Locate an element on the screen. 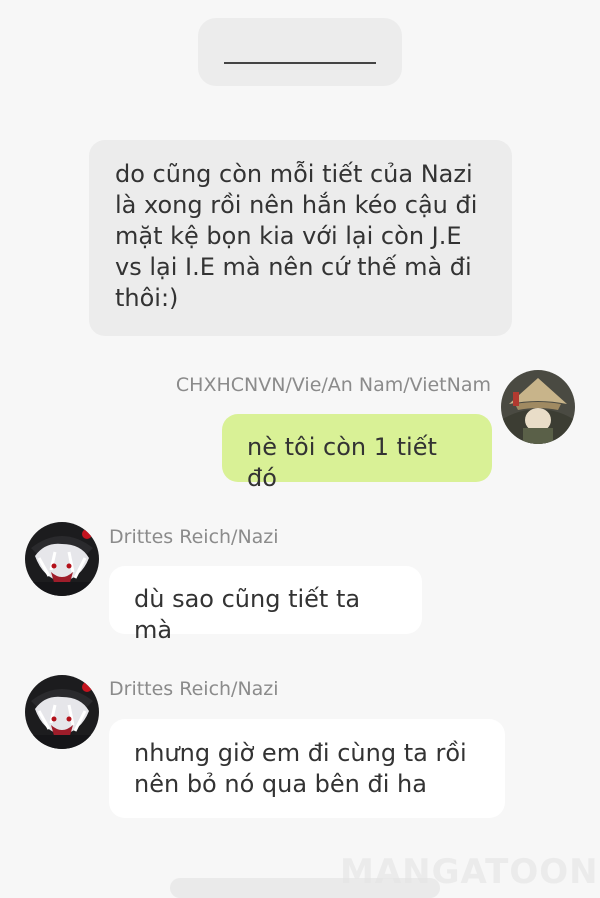  sender-name: CHXHCNVN/Vie/An Nam/VietNam is located at coordinates (333, 385).